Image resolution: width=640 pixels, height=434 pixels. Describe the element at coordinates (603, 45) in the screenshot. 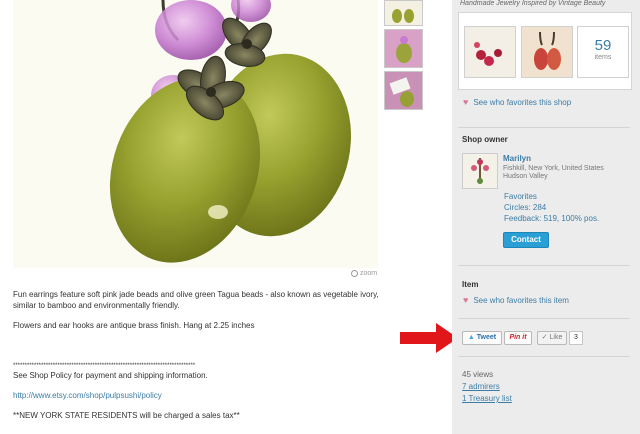

I see `favorites-count: 59` at that location.